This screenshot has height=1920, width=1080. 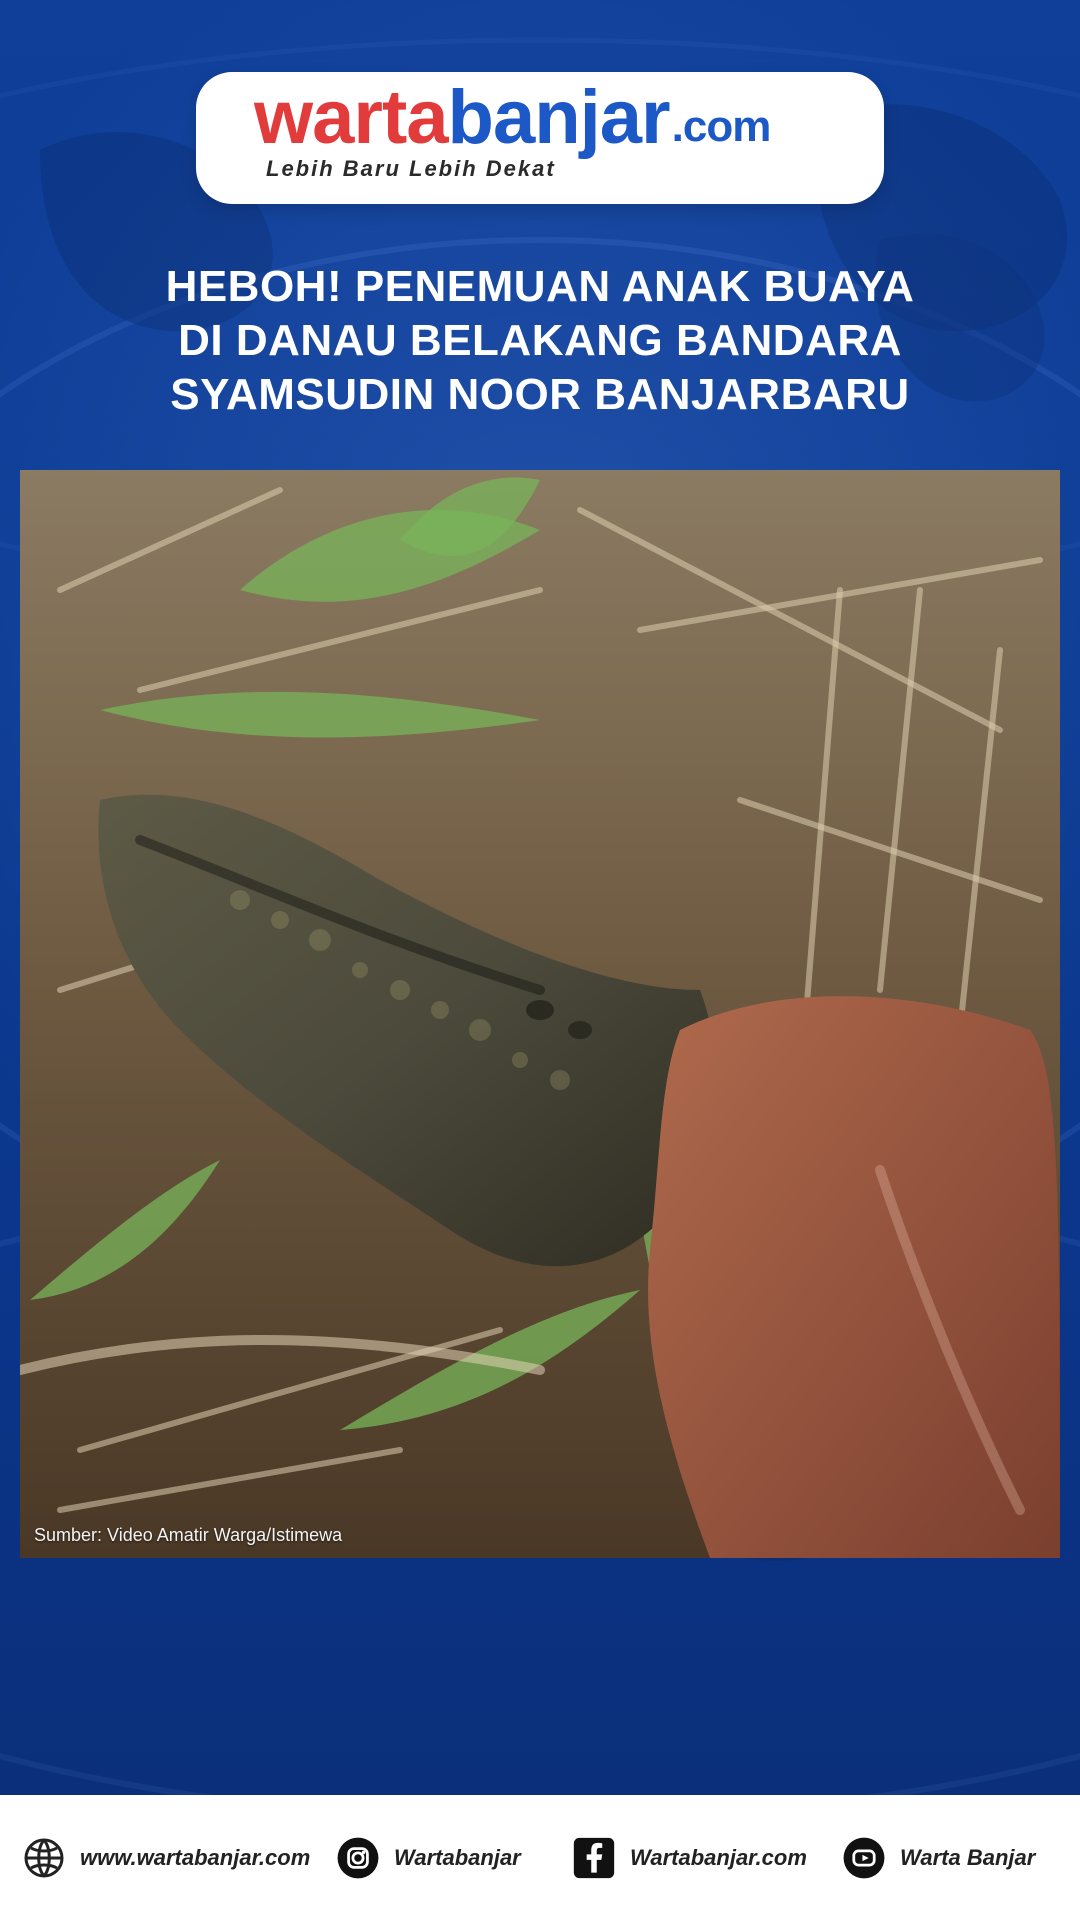 I want to click on logo-tagline: Lebih Baru Lebih Dekat, so click(x=411, y=168).